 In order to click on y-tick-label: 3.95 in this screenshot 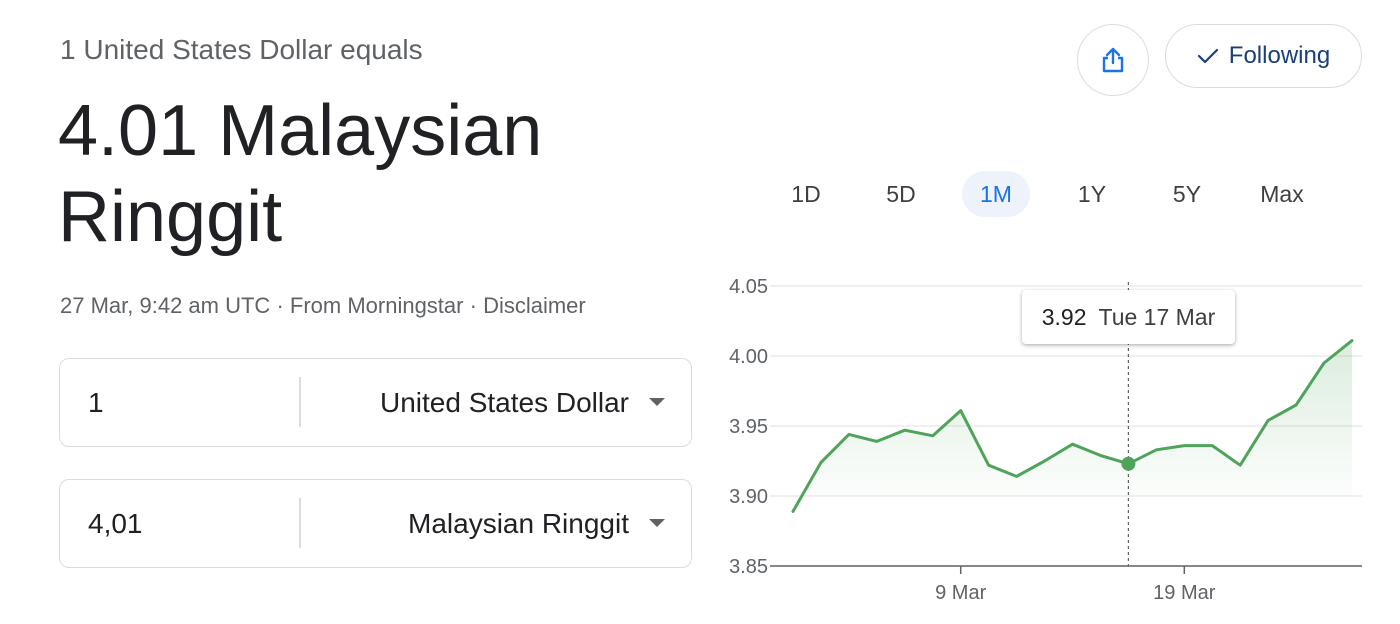, I will do `click(748, 427)`.